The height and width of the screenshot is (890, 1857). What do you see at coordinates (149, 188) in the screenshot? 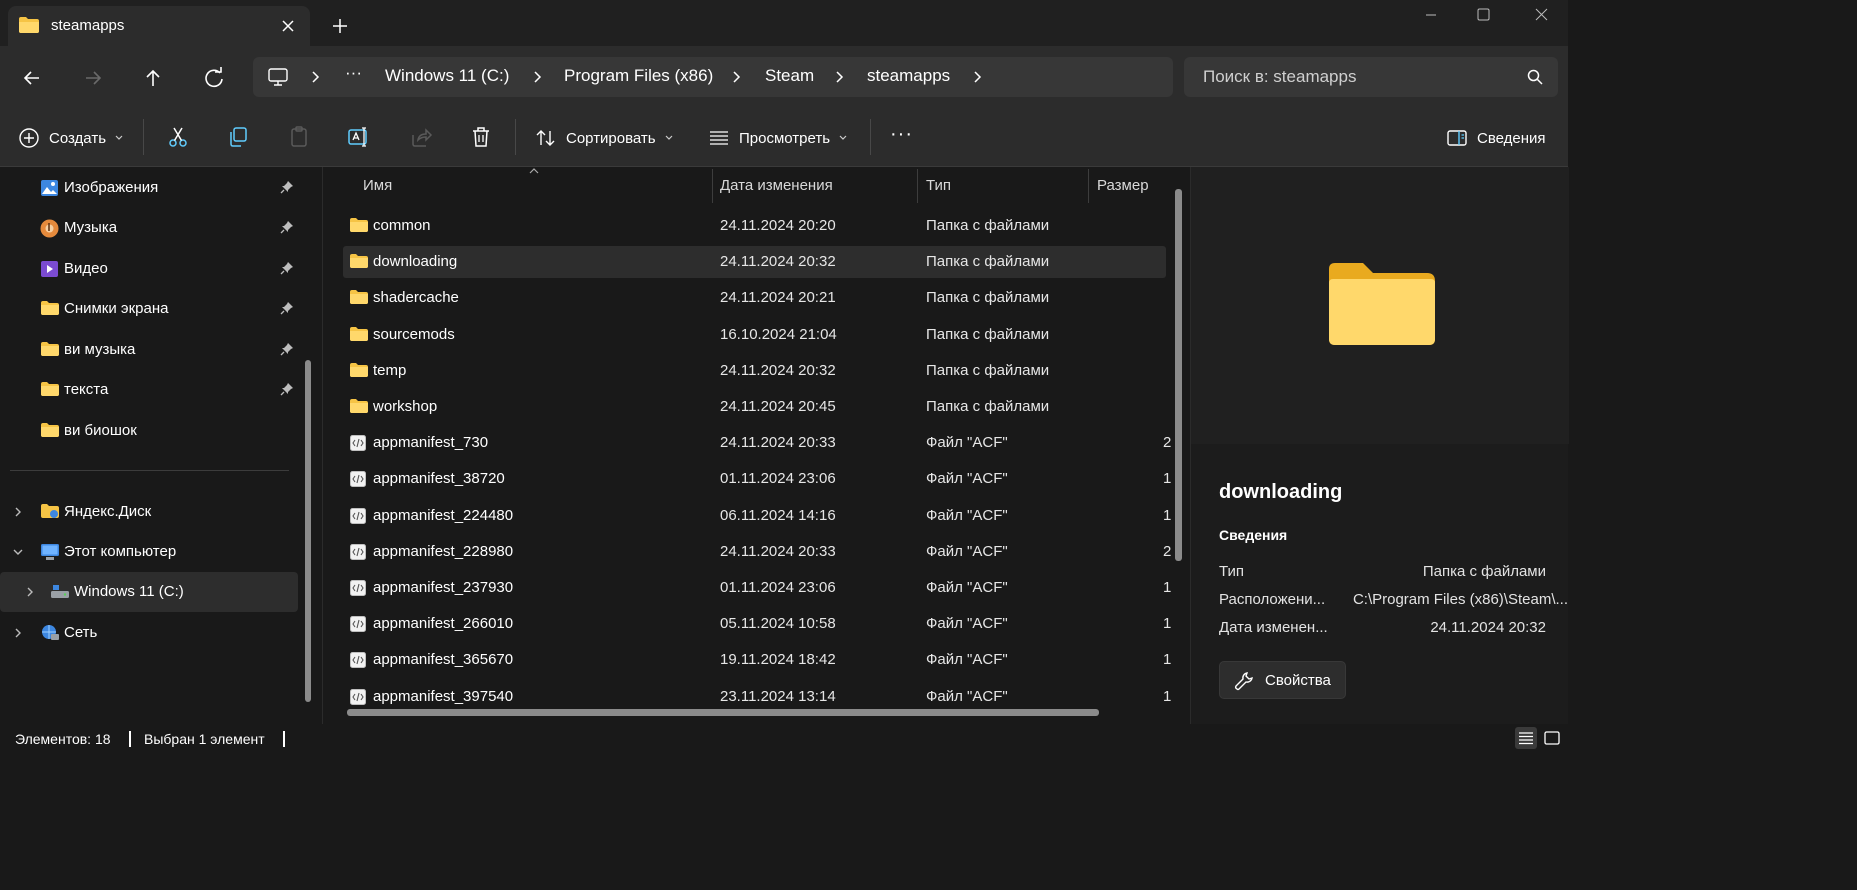
I see `sidebar-item-pictures: Изображения` at bounding box center [149, 188].